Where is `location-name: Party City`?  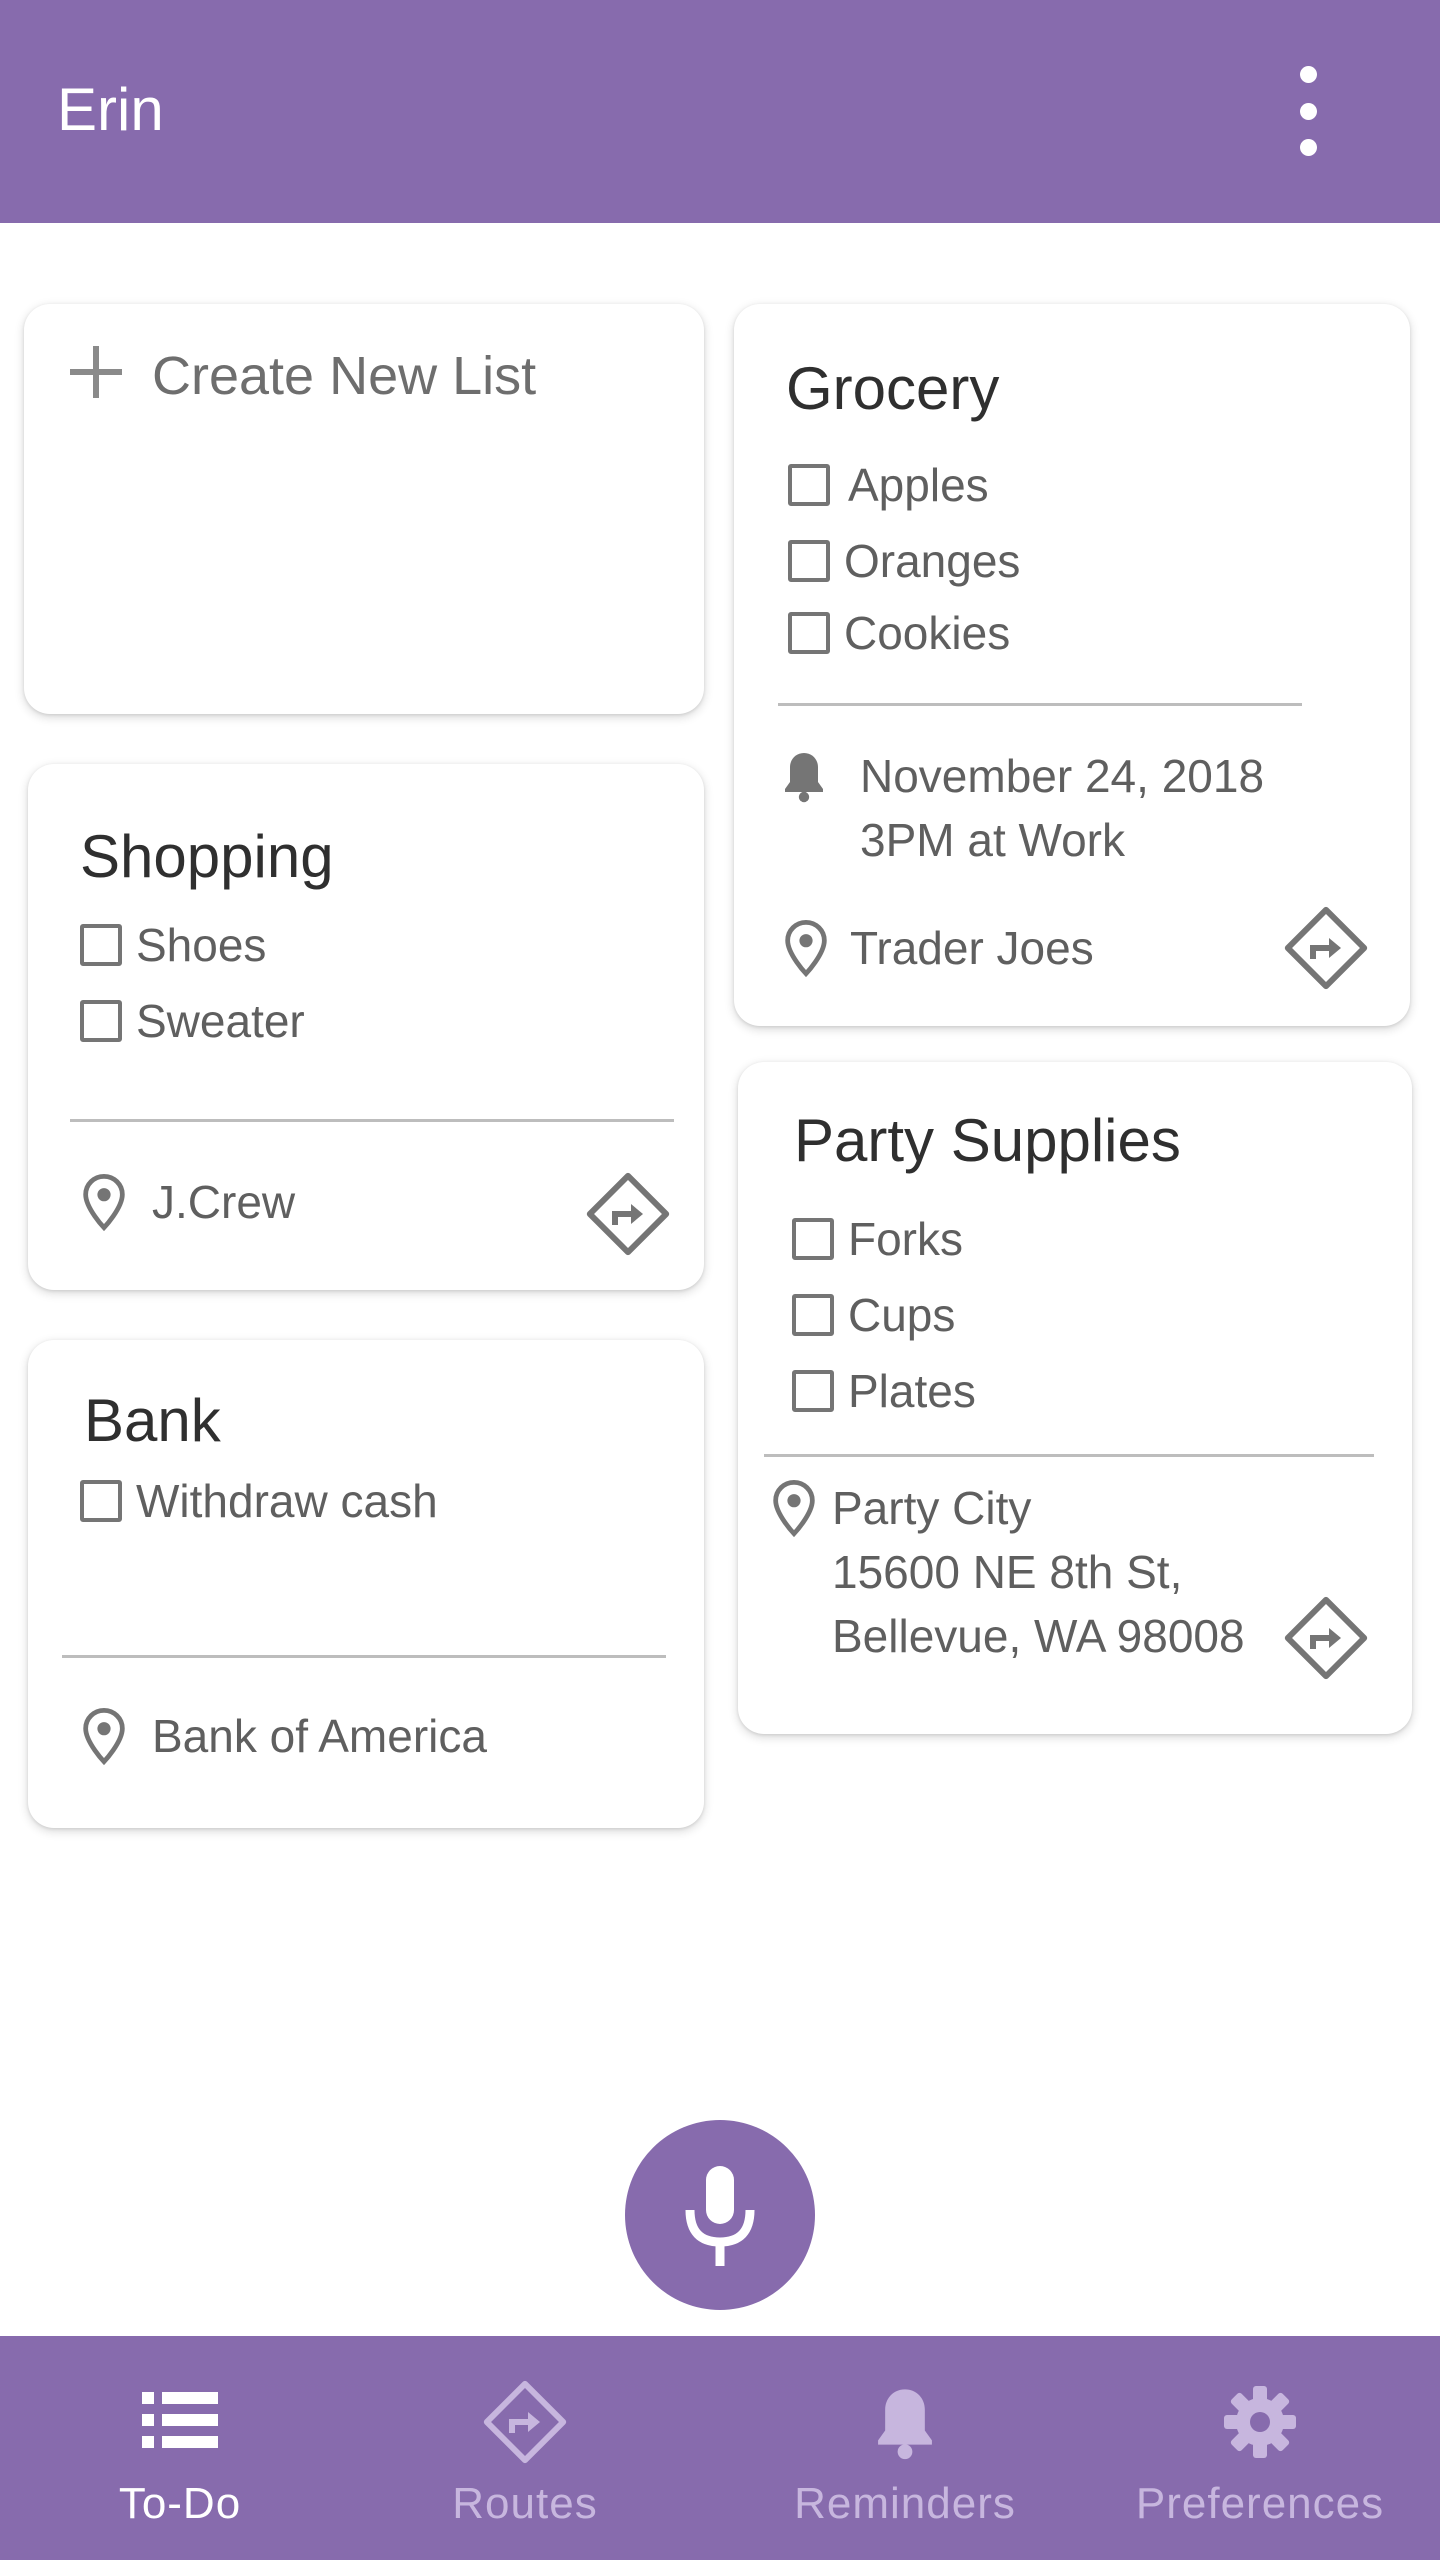 location-name: Party City is located at coordinates (932, 1508).